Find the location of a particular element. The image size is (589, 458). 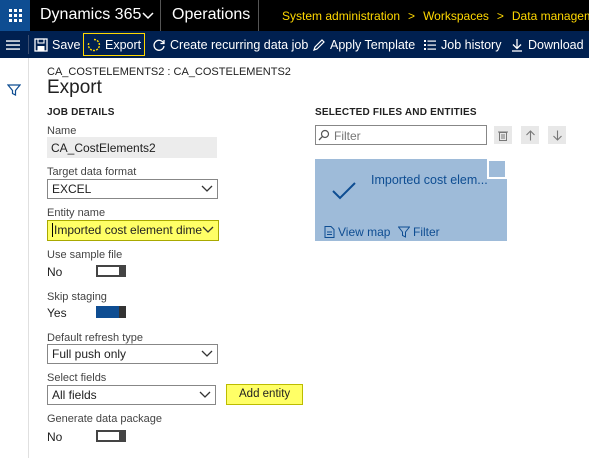

target-data-format-select: EXCEL is located at coordinates (132, 189).